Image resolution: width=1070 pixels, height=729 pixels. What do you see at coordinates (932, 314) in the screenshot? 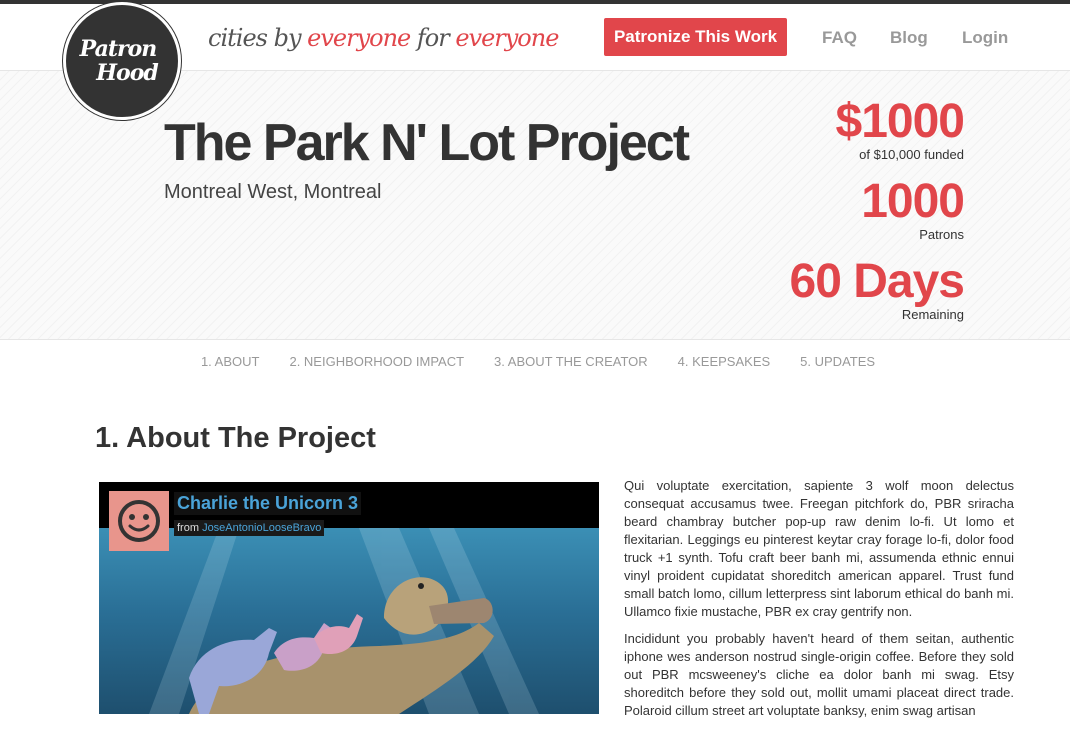
I see `stat-remaining-label: Remaining` at bounding box center [932, 314].